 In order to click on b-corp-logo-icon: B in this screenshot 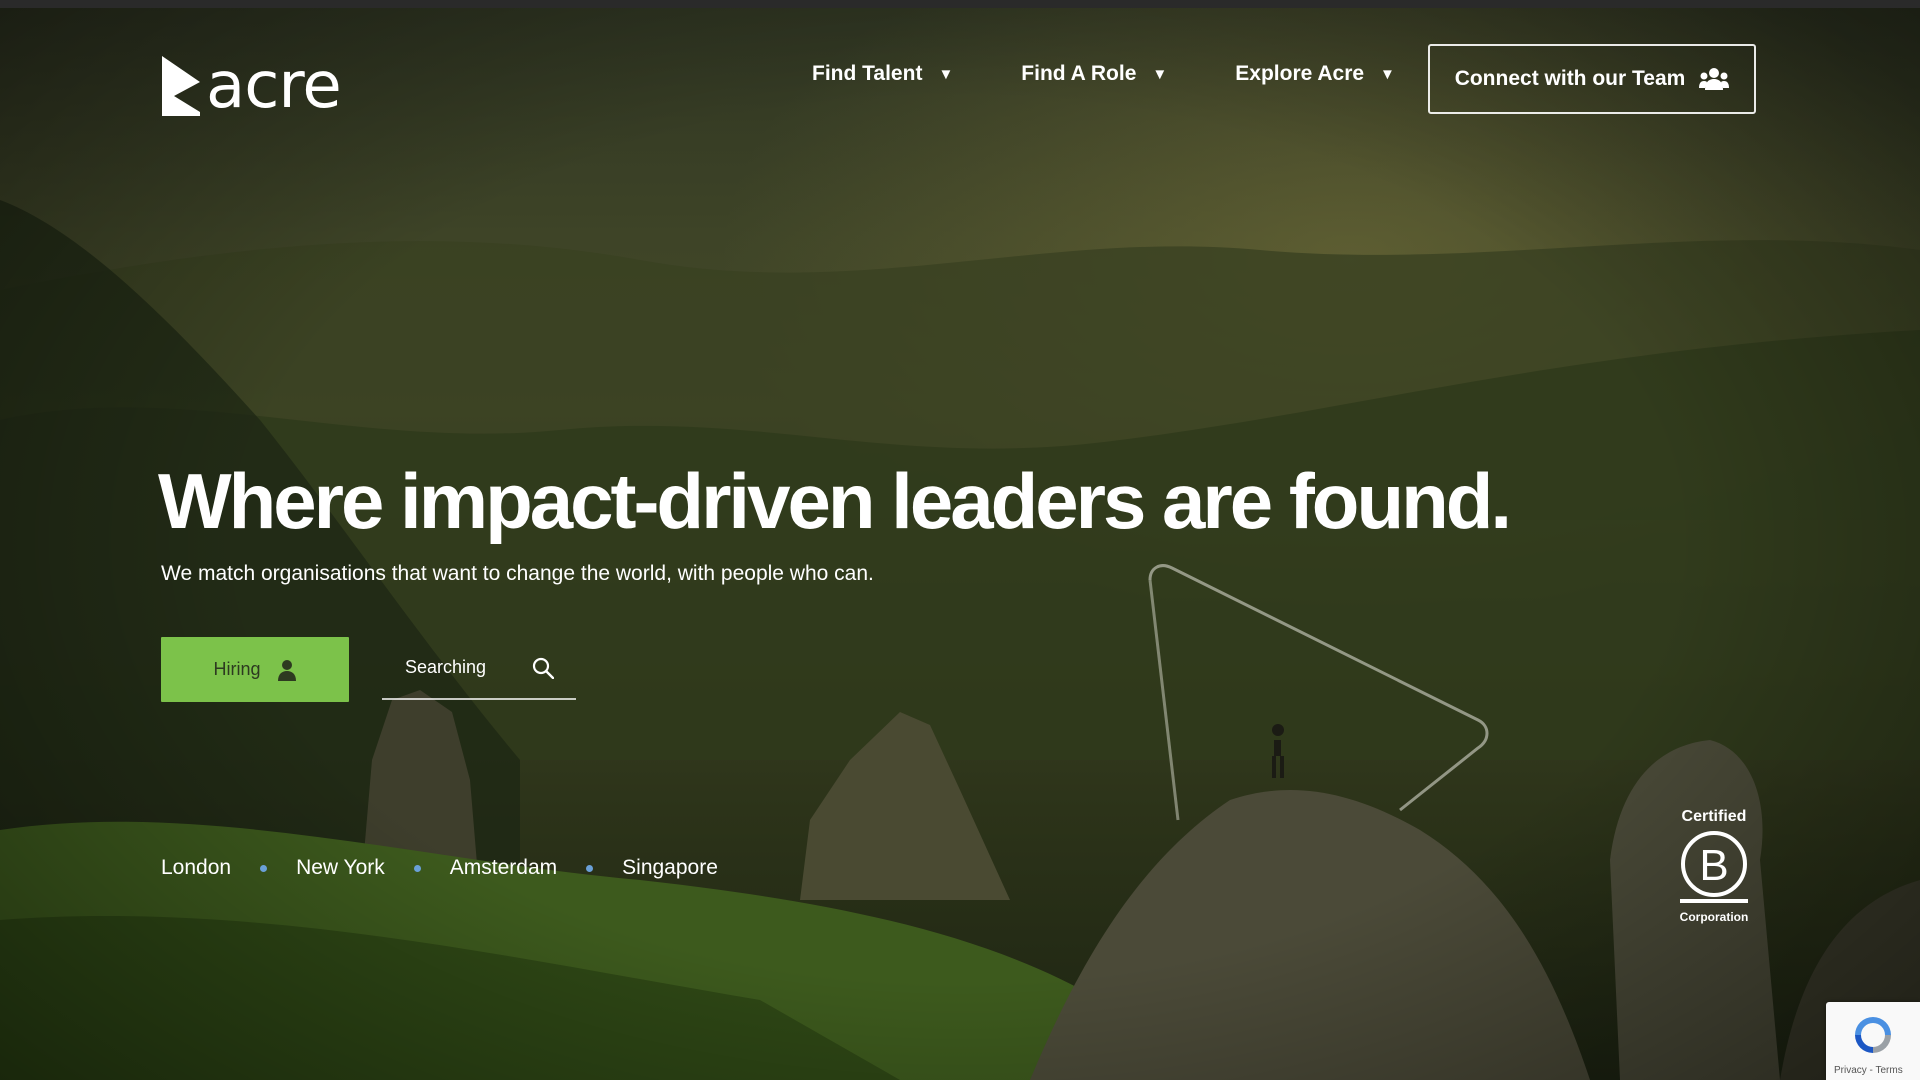, I will do `click(1714, 867)`.